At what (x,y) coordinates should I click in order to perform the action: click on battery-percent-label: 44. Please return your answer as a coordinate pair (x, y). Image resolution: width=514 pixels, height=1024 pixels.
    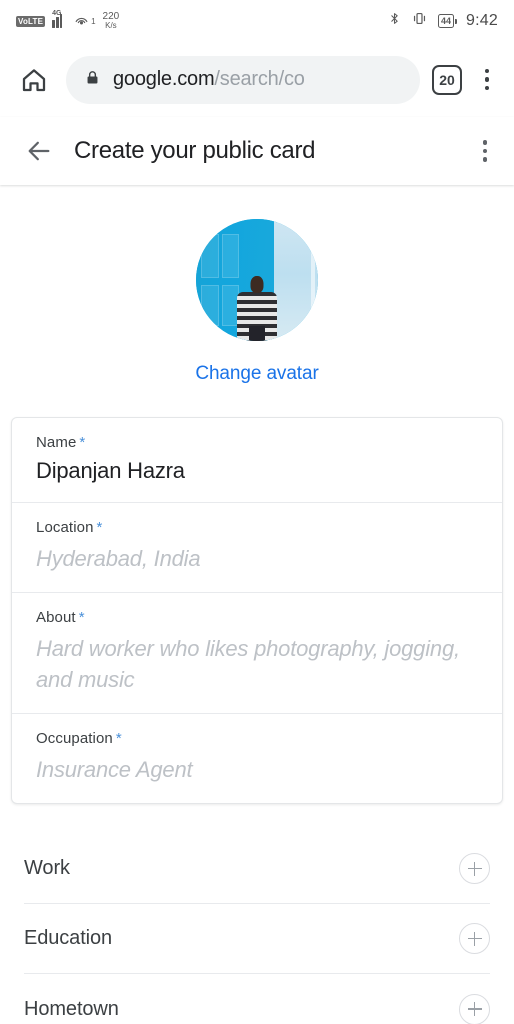
    Looking at the image, I should click on (446, 21).